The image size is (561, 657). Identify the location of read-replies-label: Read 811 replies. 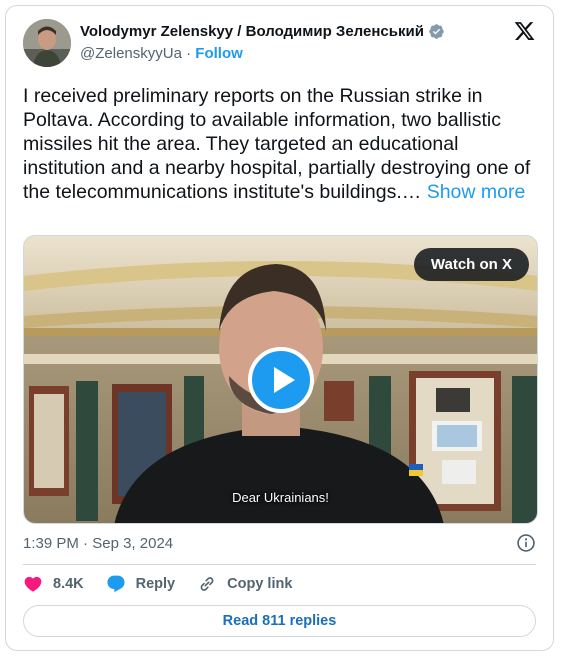
(279, 621).